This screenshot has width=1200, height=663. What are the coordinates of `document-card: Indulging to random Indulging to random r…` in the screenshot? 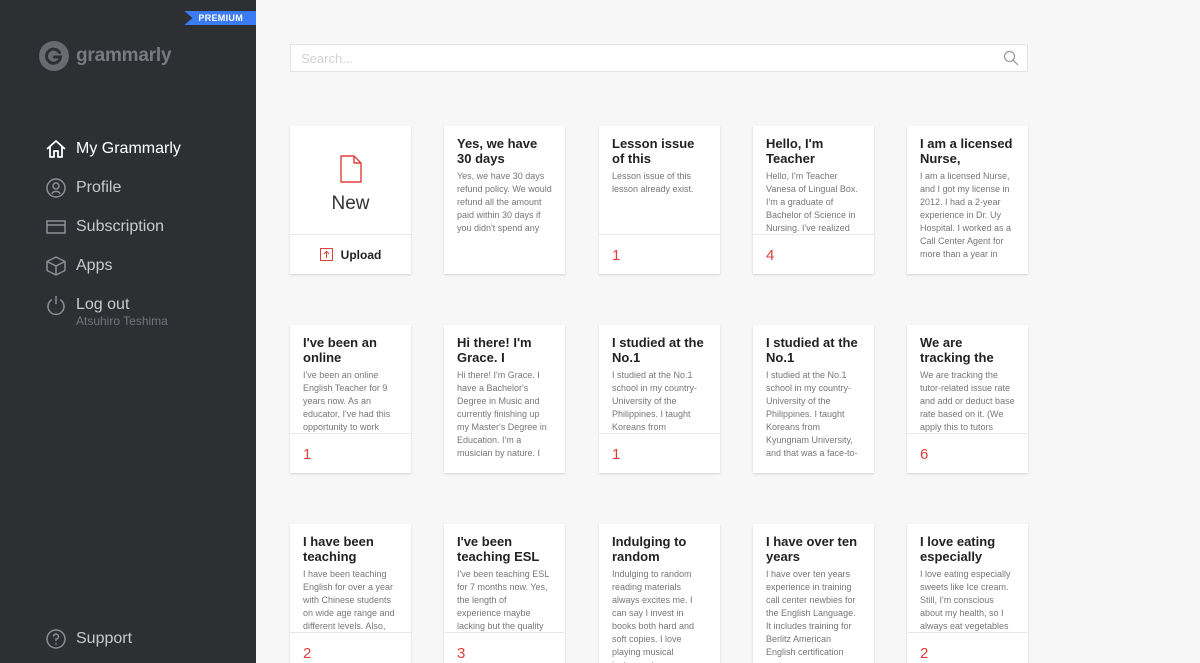 It's located at (659, 593).